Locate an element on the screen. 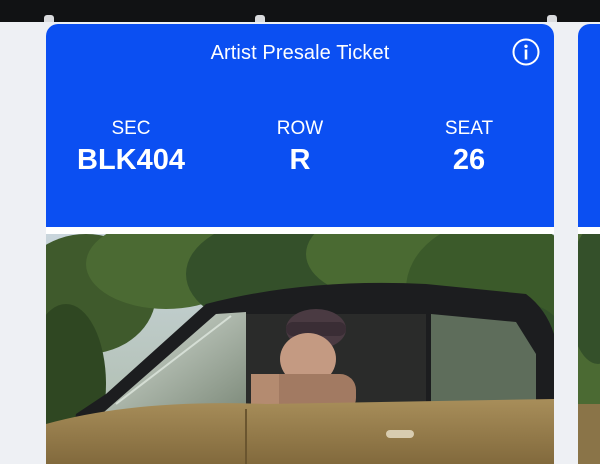  section-value: BLK404 is located at coordinates (131, 160).